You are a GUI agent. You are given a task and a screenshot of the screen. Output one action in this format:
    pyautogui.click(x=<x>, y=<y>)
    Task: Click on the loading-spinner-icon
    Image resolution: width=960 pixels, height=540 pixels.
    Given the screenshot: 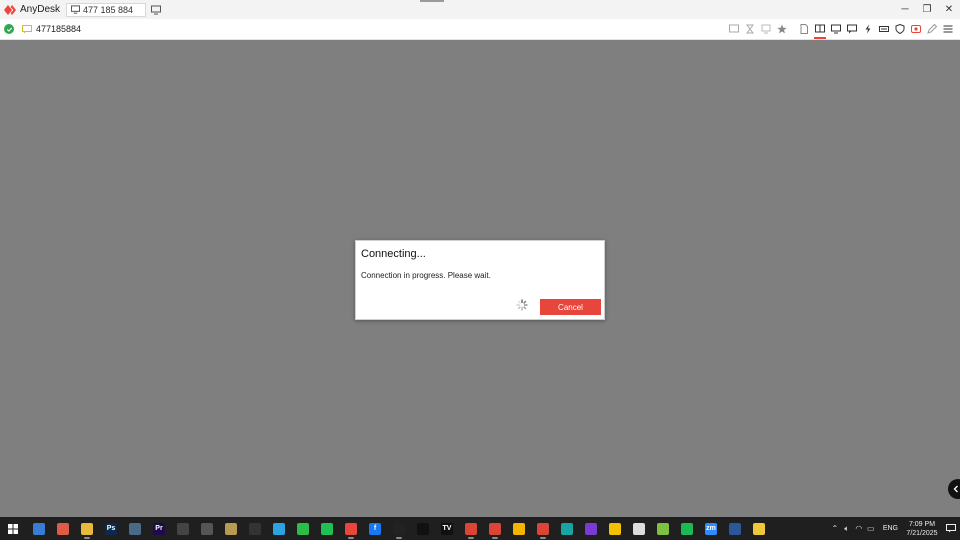 What is the action you would take?
    pyautogui.click(x=522, y=305)
    